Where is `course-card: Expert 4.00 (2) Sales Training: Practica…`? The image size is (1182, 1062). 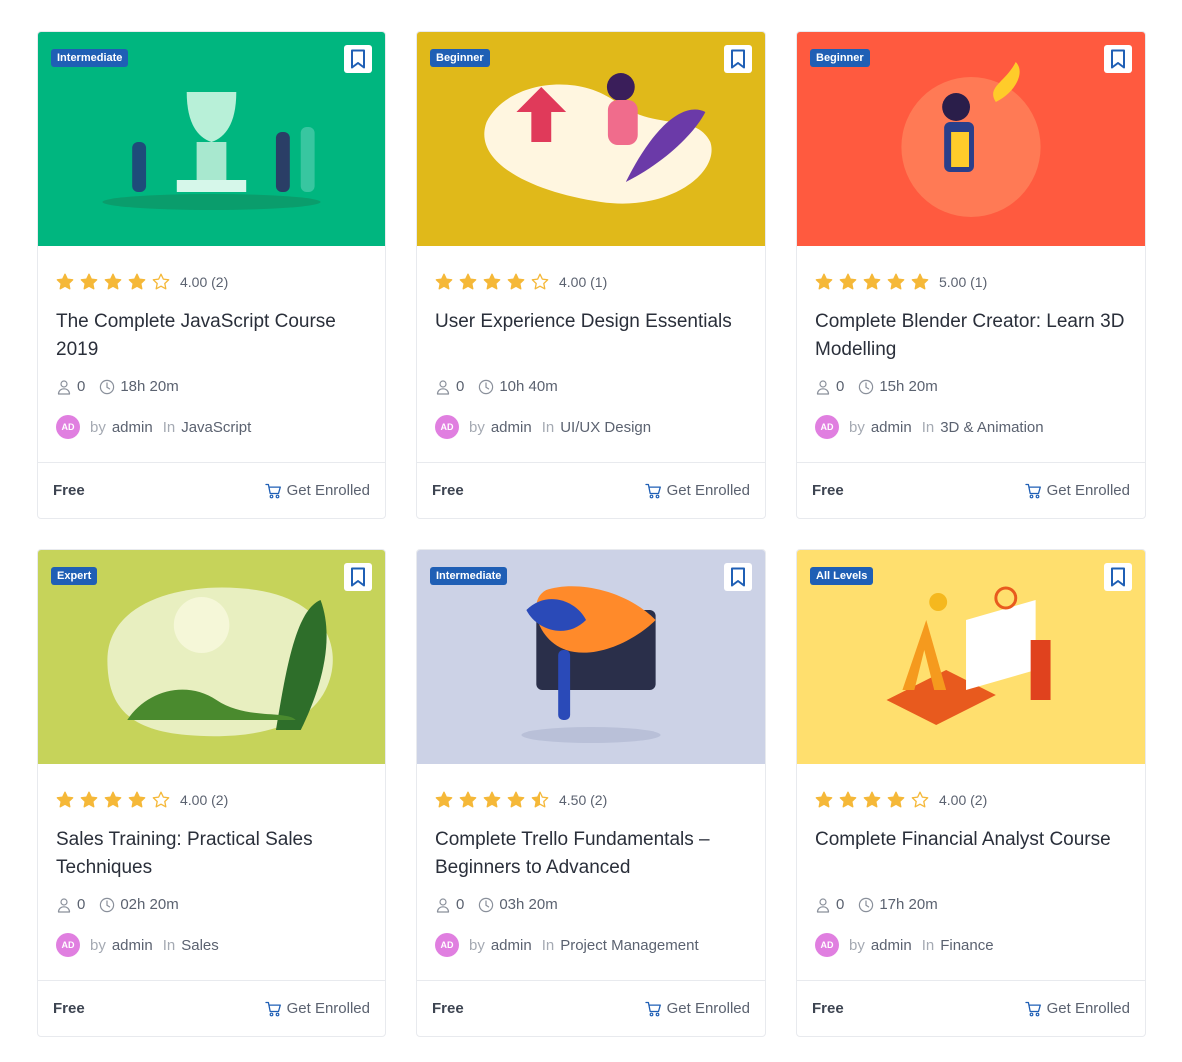 course-card: Expert 4.00 (2) Sales Training: Practica… is located at coordinates (211, 793).